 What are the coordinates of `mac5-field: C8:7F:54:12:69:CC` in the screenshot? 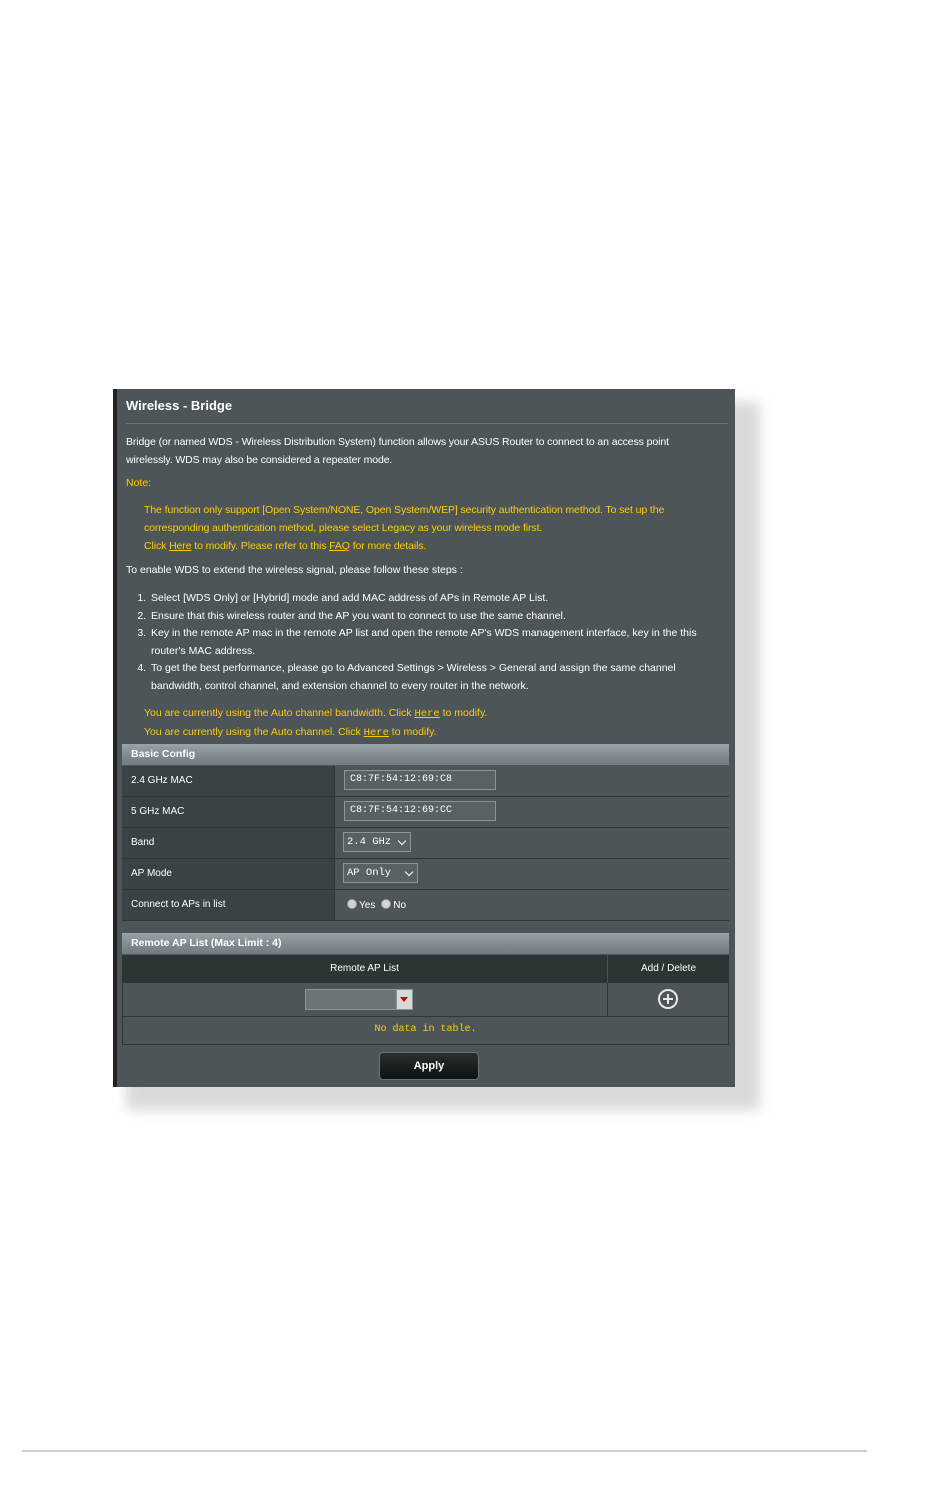 It's located at (420, 811).